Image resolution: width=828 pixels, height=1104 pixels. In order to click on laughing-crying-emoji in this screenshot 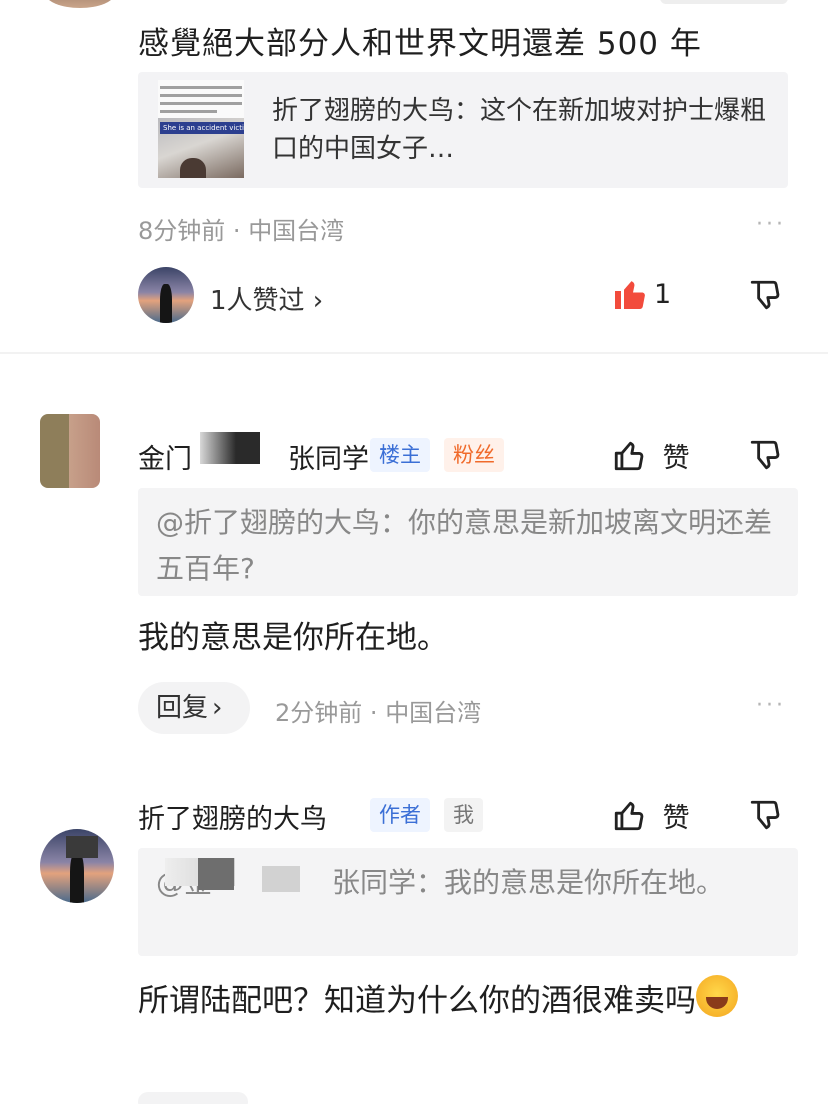, I will do `click(717, 996)`.